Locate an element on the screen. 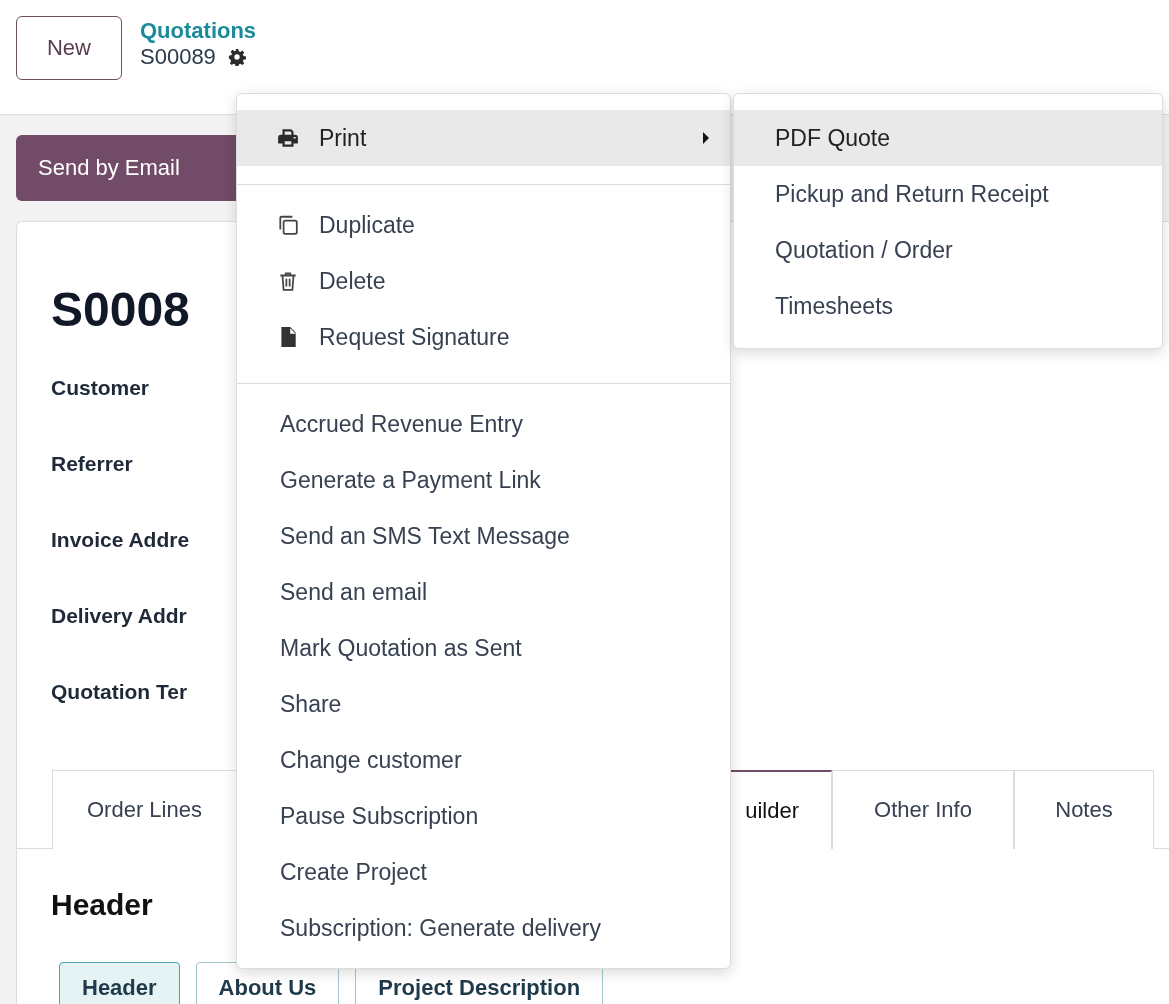  menu-item: Pickup and Return Receipt is located at coordinates (948, 194).